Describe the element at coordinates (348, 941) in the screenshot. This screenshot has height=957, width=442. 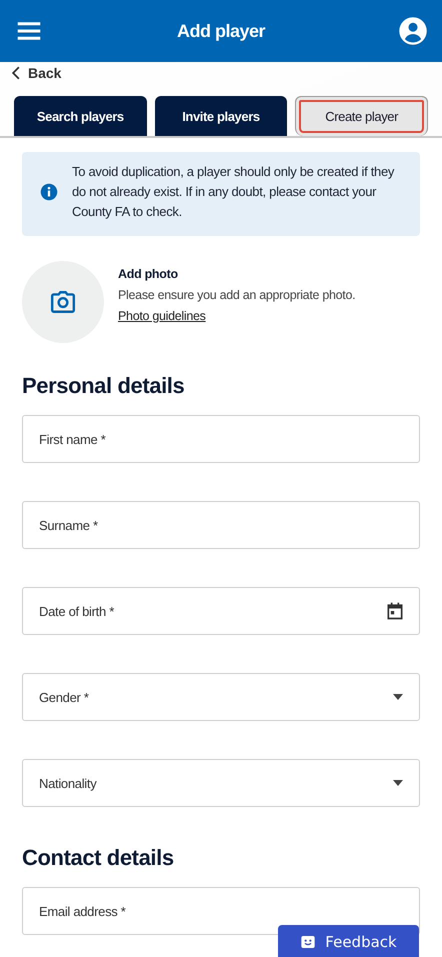
I see `feedback-button: Feedback` at that location.